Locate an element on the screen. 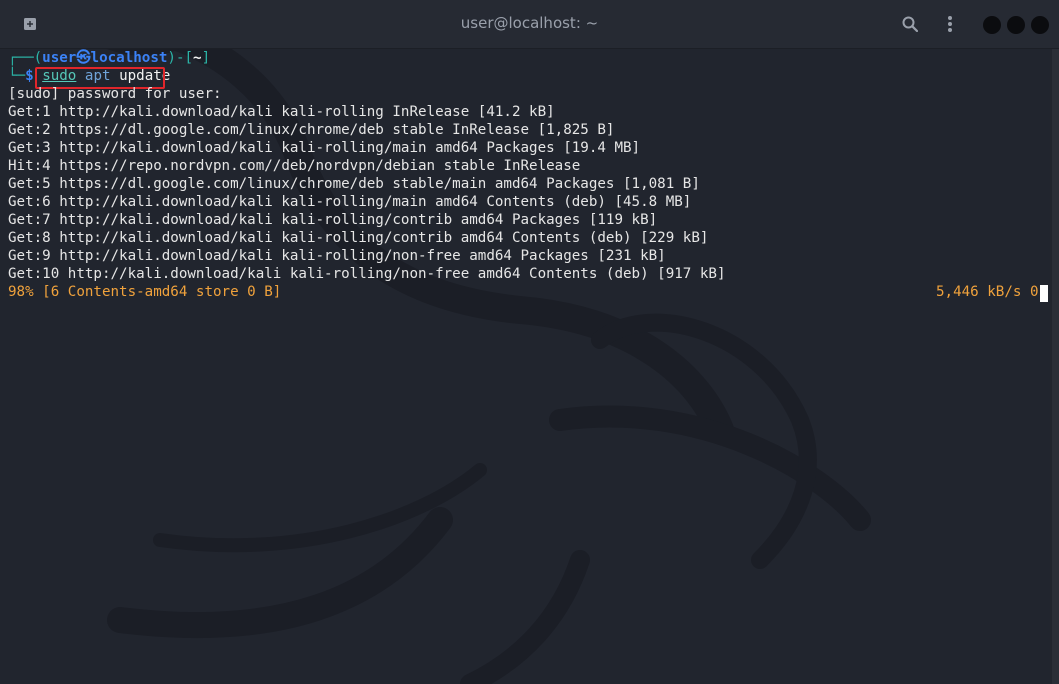 The image size is (1059, 684). minimize-button is located at coordinates (992, 25).